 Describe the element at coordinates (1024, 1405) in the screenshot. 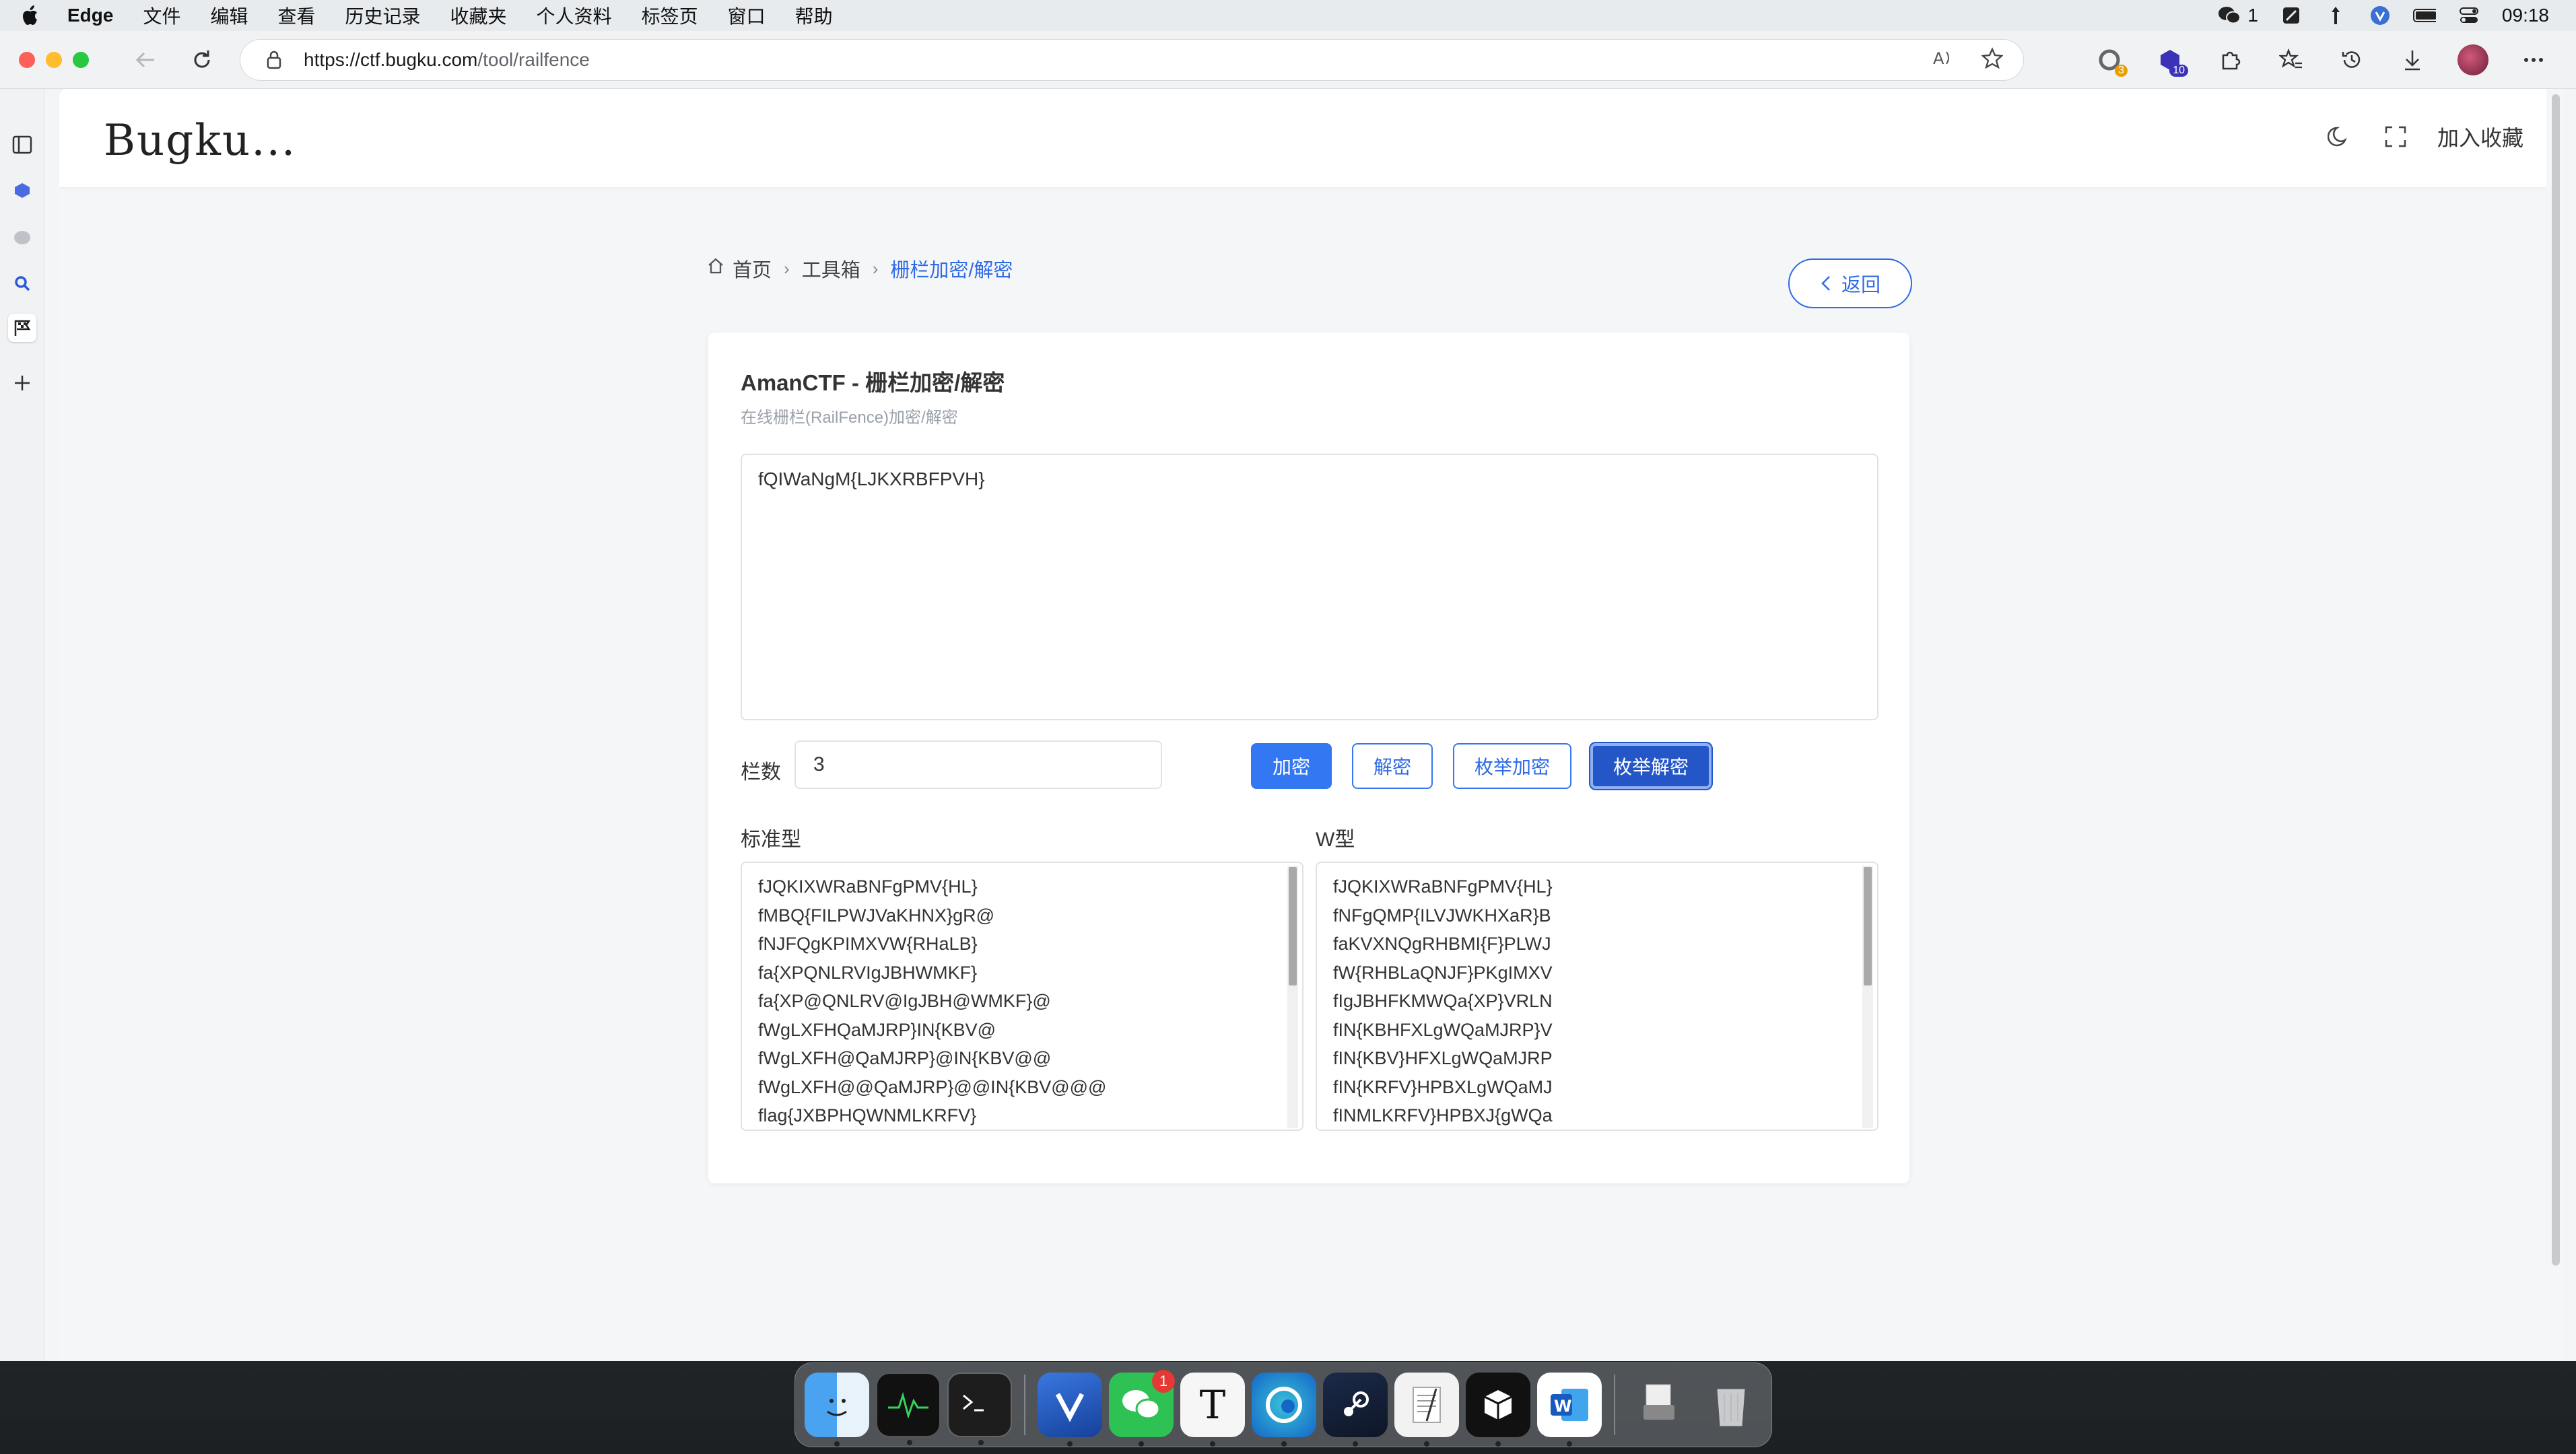

I see `dock-separator` at that location.